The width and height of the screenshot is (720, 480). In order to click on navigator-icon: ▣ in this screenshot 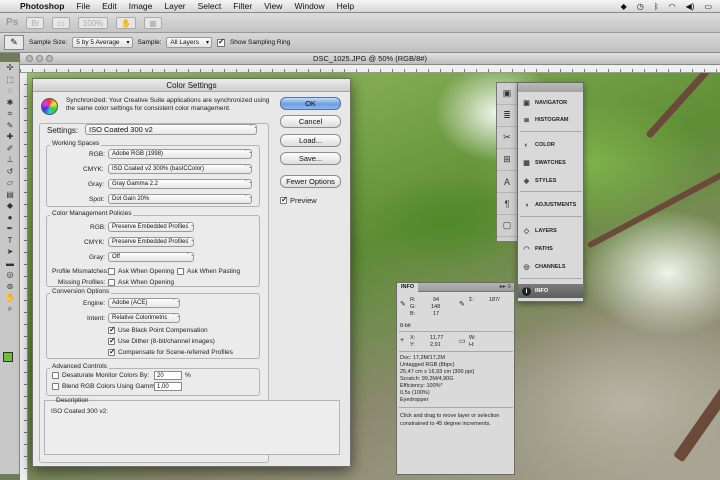, I will do `click(507, 94)`.